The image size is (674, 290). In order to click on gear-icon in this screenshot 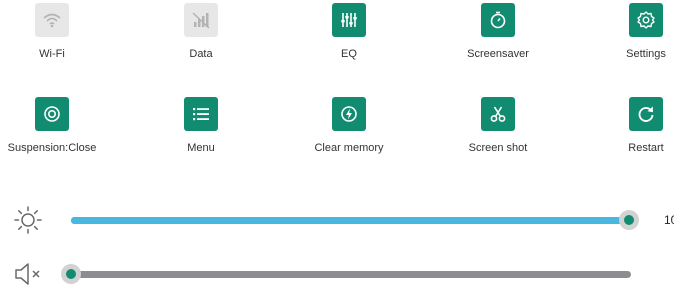, I will do `click(646, 20)`.